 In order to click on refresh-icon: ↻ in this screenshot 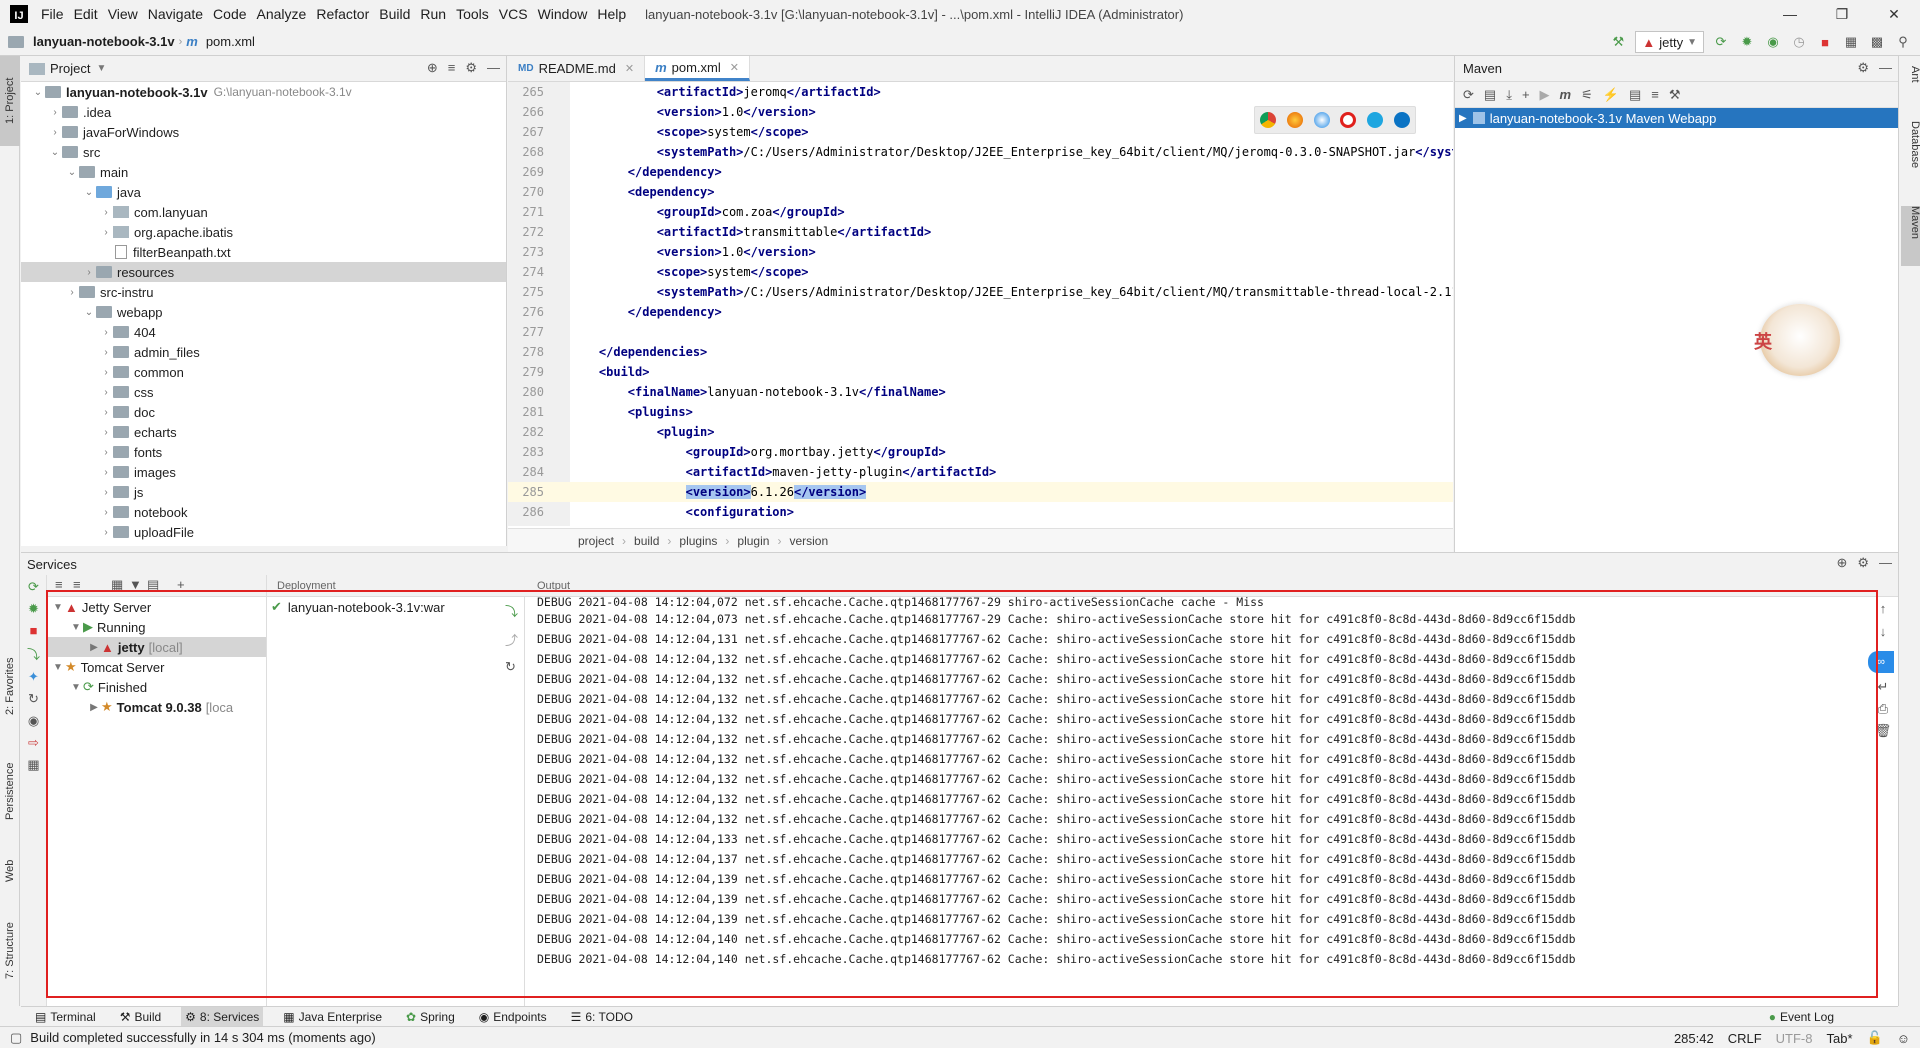, I will do `click(511, 667)`.